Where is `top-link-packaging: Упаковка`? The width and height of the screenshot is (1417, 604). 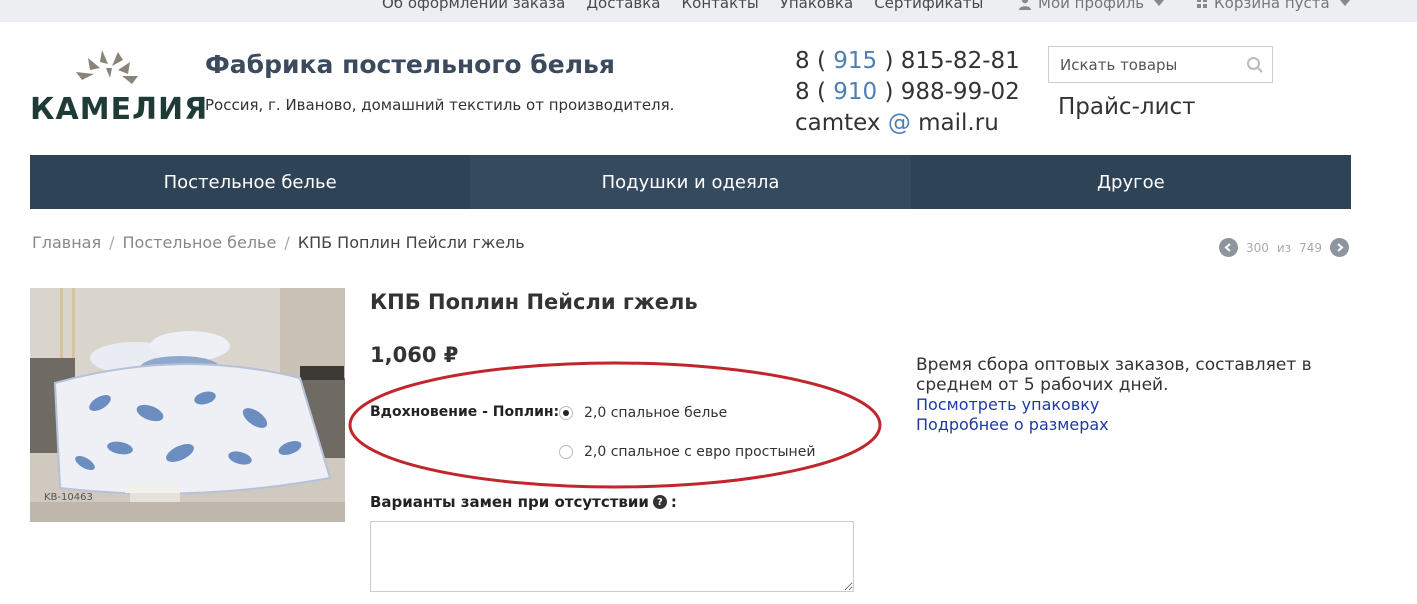 top-link-packaging: Упаковка is located at coordinates (816, 6).